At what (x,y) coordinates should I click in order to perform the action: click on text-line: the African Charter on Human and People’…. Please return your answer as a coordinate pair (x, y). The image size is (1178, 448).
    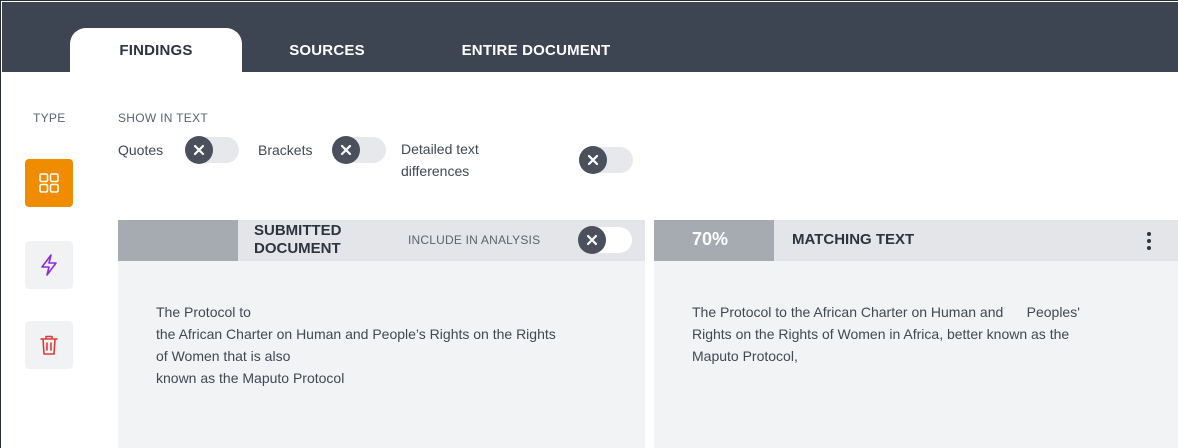
    Looking at the image, I should click on (356, 334).